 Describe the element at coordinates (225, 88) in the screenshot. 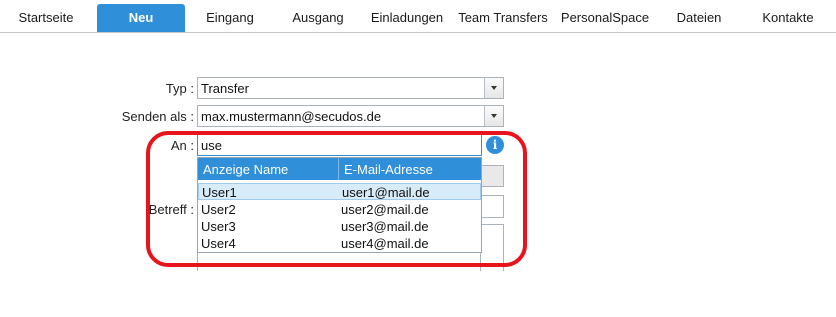

I see `type-select-value: Transfer` at that location.